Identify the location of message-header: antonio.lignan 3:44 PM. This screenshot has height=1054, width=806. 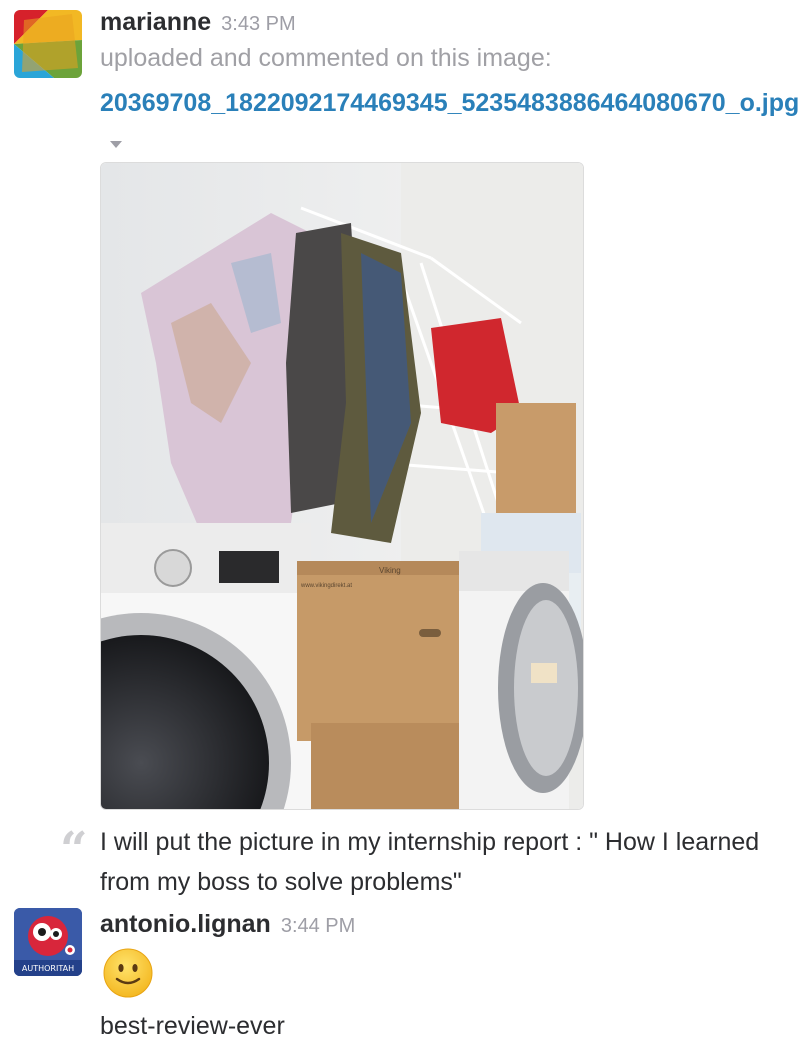
(227, 924).